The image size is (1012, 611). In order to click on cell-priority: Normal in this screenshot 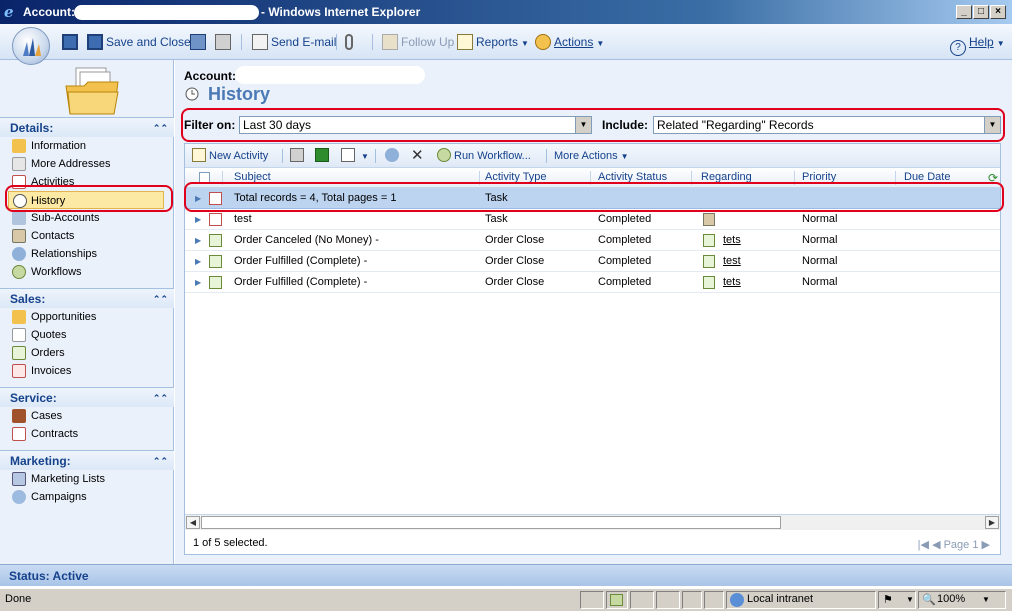, I will do `click(820, 240)`.